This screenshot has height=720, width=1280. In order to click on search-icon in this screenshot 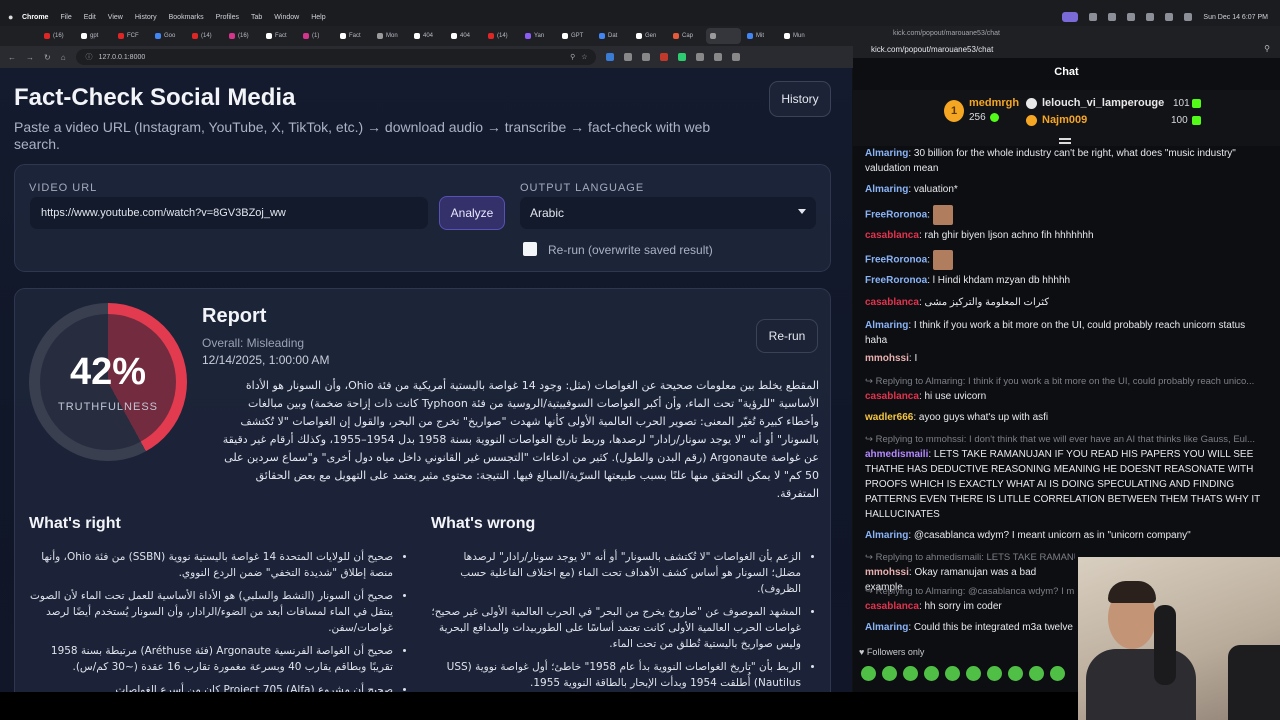, I will do `click(1169, 17)`.